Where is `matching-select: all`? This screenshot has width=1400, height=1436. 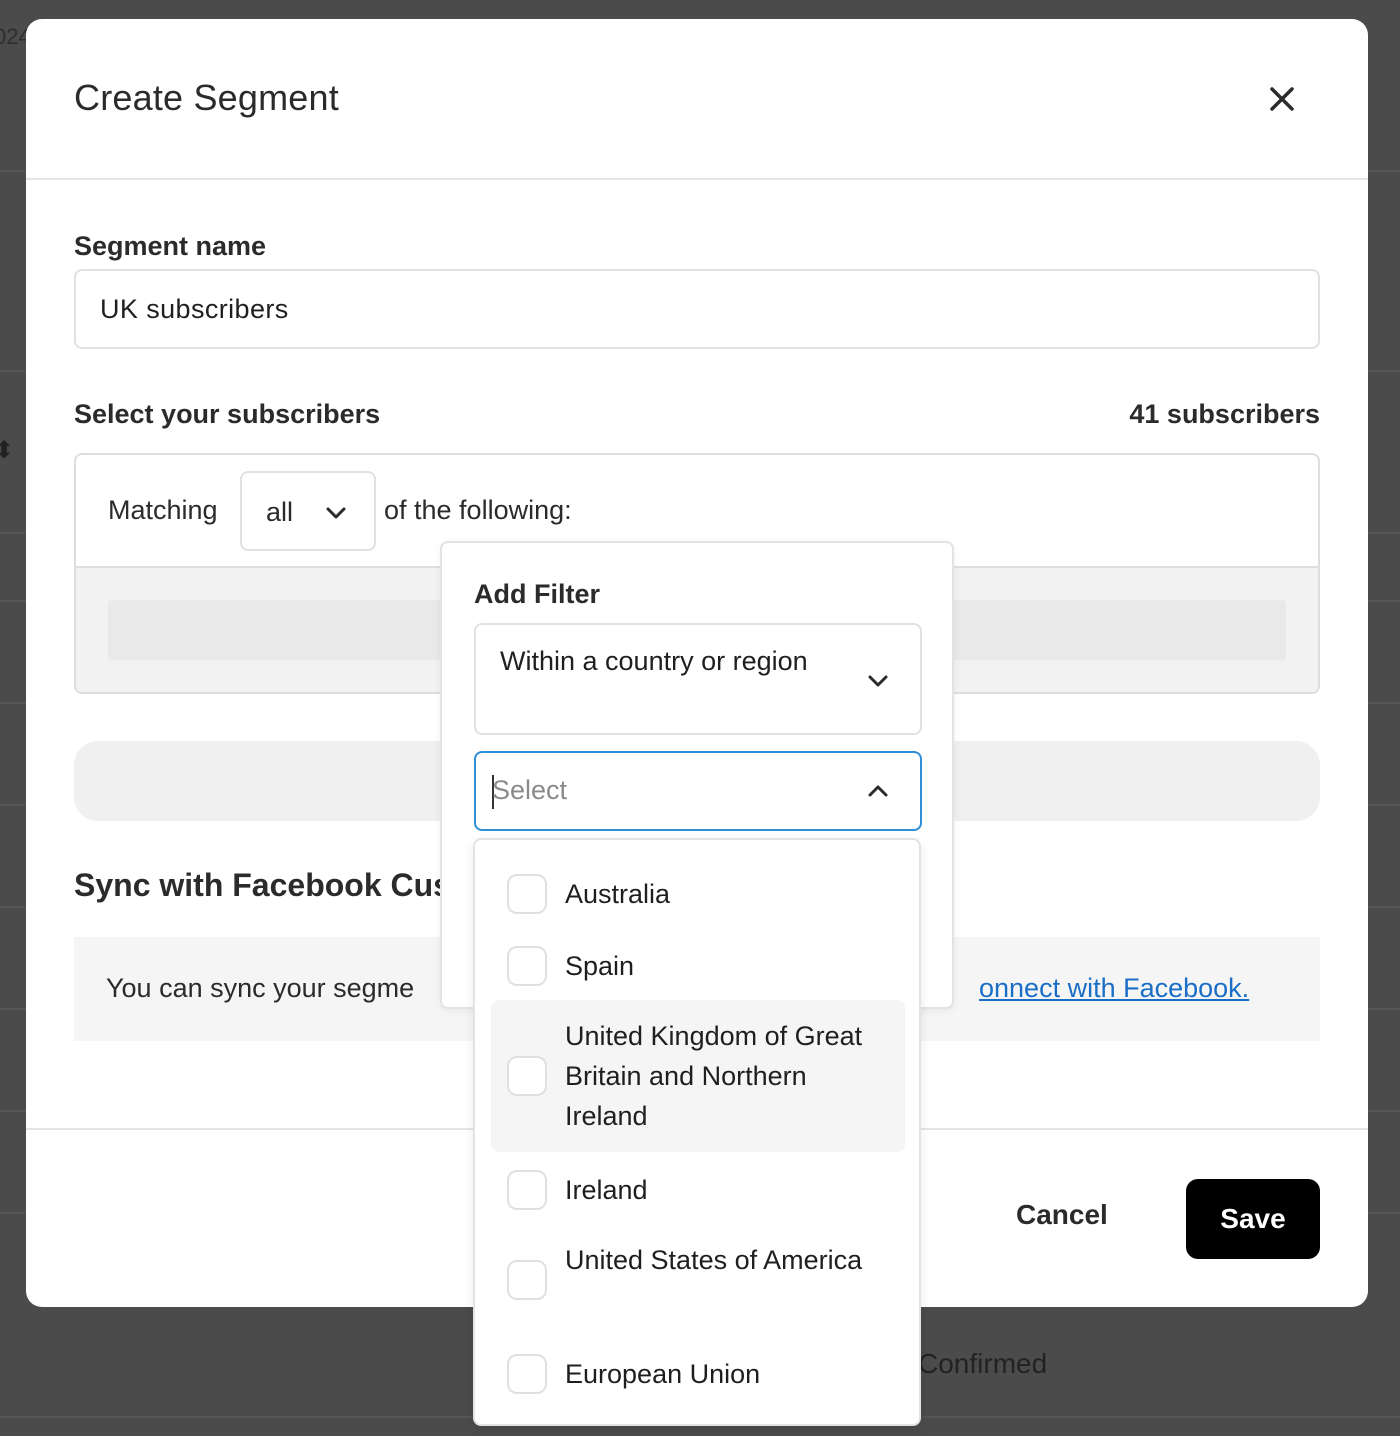
matching-select: all is located at coordinates (308, 511).